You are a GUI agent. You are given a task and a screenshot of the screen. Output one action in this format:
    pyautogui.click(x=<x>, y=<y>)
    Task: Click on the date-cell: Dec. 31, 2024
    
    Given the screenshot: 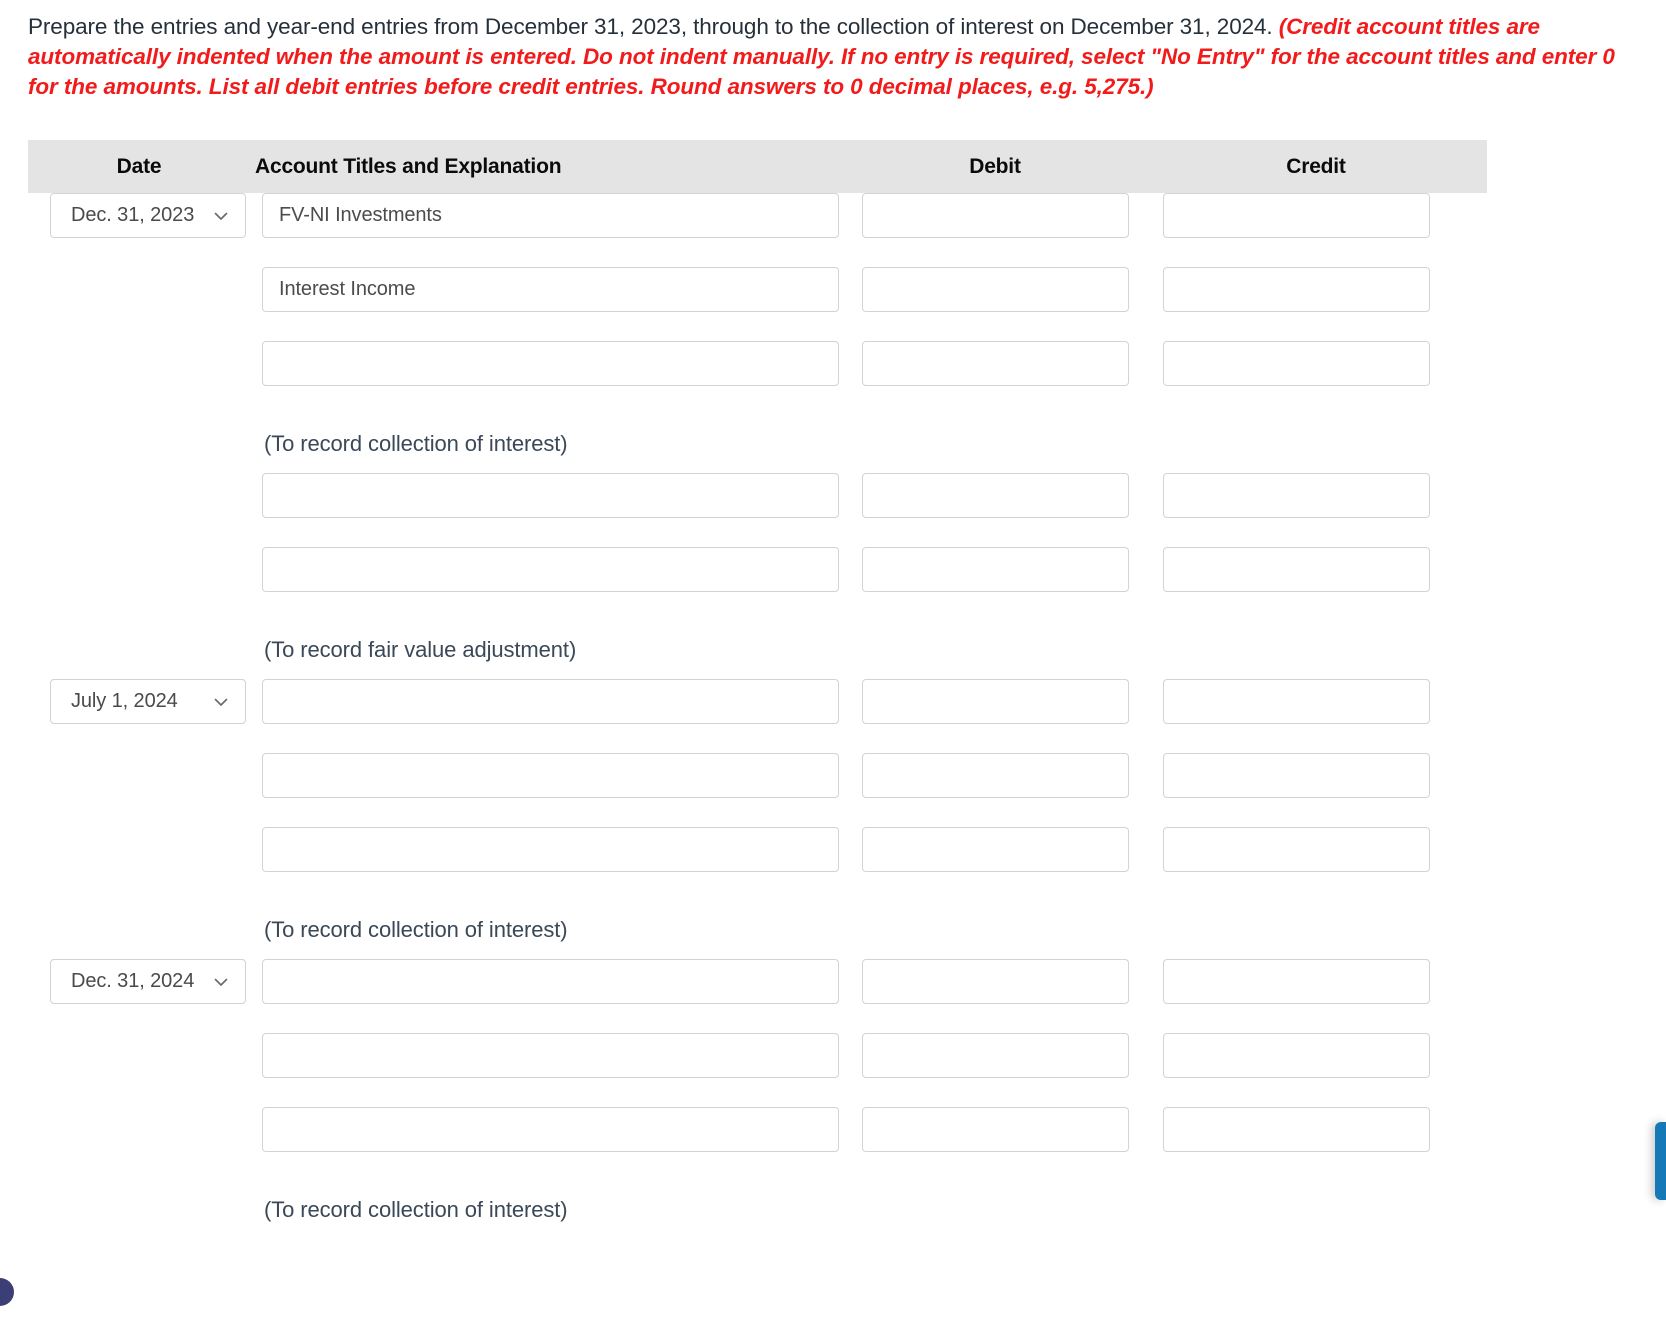 What is the action you would take?
    pyautogui.click(x=139, y=981)
    